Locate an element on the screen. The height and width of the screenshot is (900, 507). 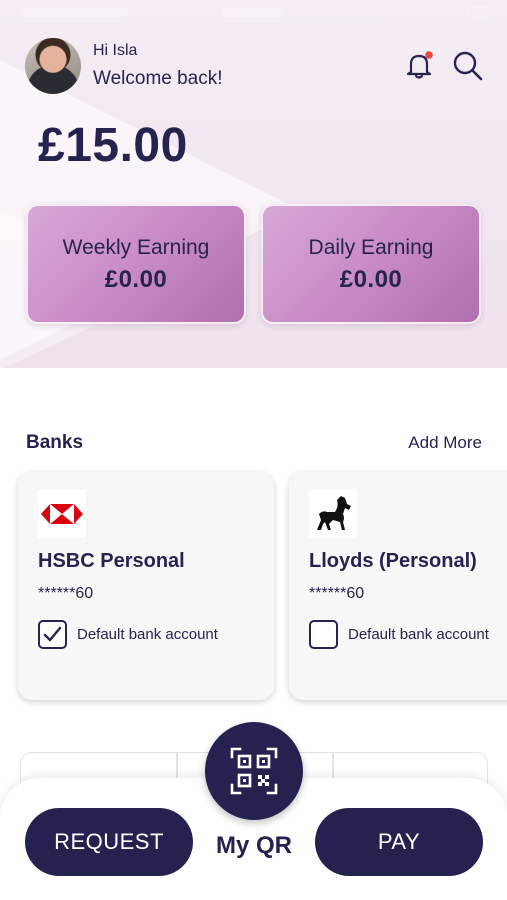
checkmark-icon is located at coordinates (52, 634).